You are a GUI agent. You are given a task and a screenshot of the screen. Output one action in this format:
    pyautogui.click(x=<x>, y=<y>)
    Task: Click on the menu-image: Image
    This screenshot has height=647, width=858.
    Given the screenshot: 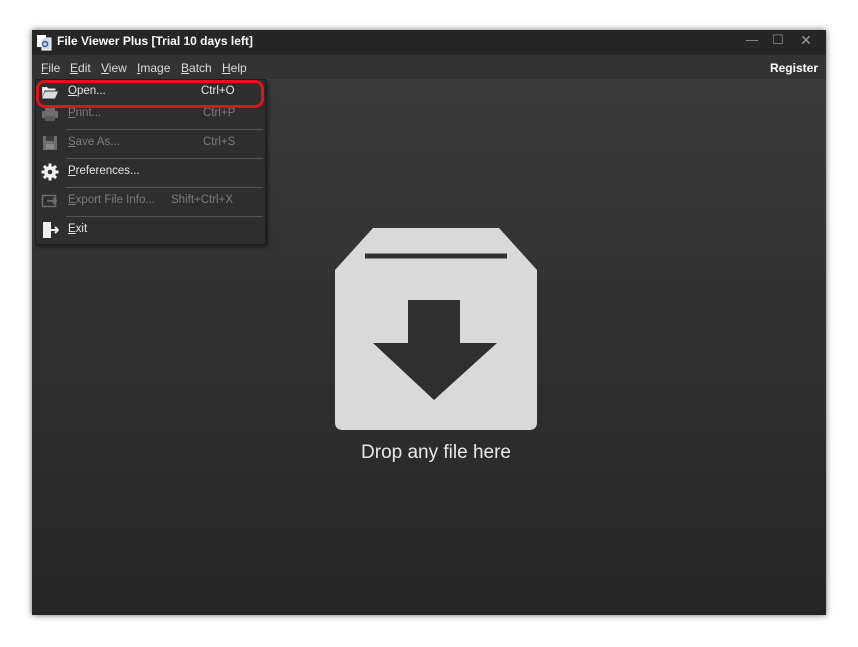 What is the action you would take?
    pyautogui.click(x=153, y=68)
    